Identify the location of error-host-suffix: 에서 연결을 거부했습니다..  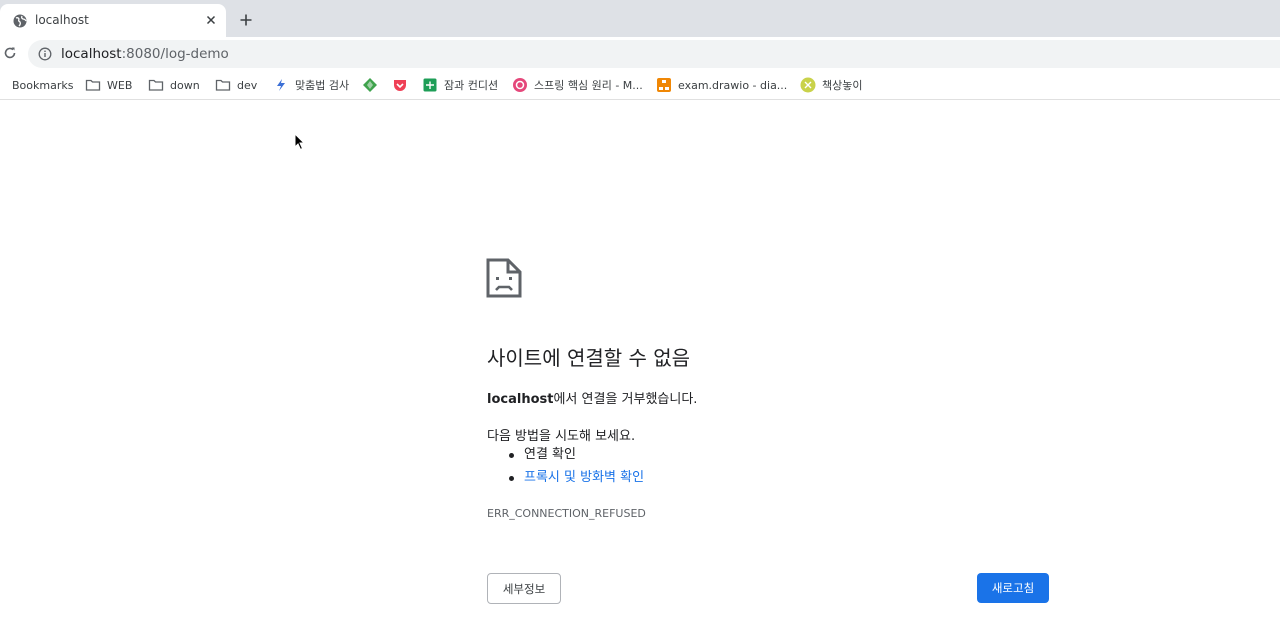
(625, 399).